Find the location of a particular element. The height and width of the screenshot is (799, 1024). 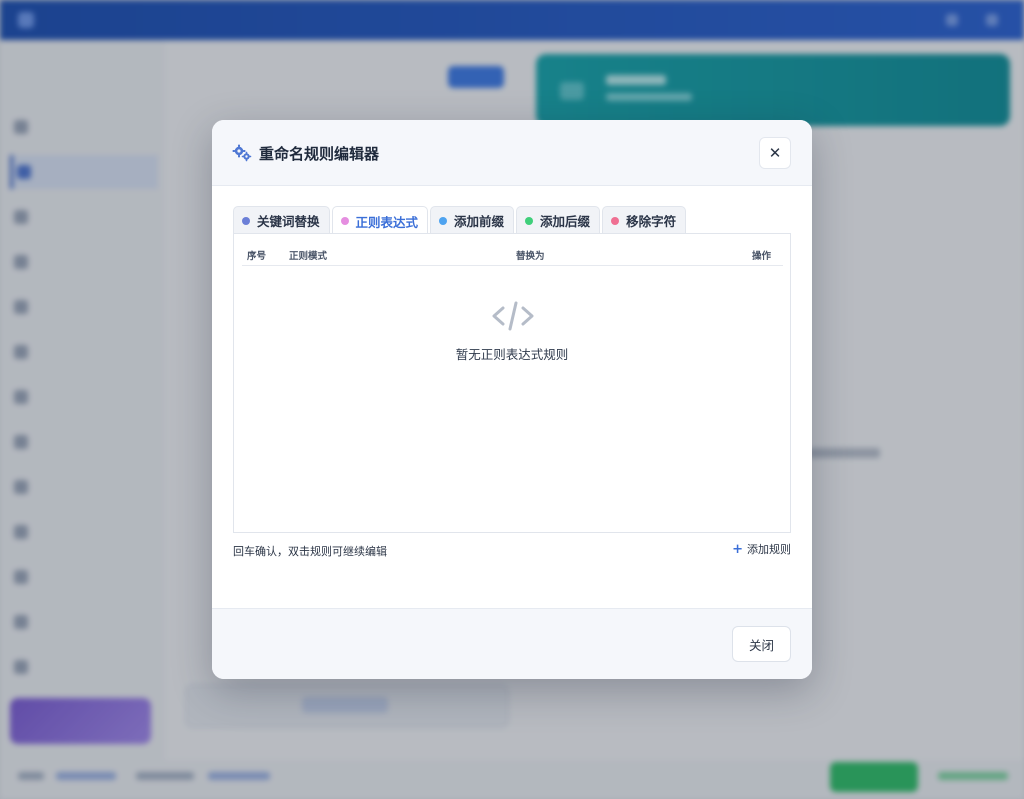

empty-state-text: 暂无正则表达式规则 is located at coordinates (512, 354).